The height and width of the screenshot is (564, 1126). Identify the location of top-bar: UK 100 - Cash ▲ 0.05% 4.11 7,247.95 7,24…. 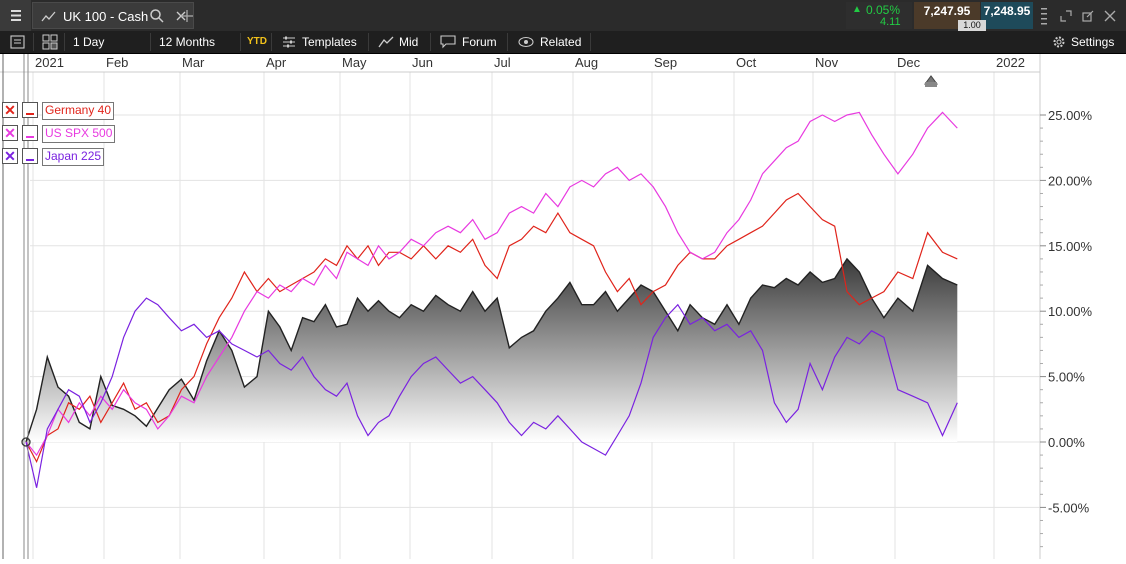
(563, 16).